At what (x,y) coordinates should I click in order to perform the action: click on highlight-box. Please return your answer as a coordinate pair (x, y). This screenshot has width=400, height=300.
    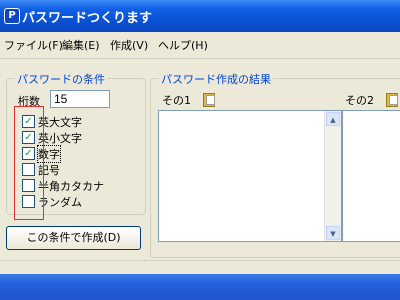
    Looking at the image, I should click on (29, 163).